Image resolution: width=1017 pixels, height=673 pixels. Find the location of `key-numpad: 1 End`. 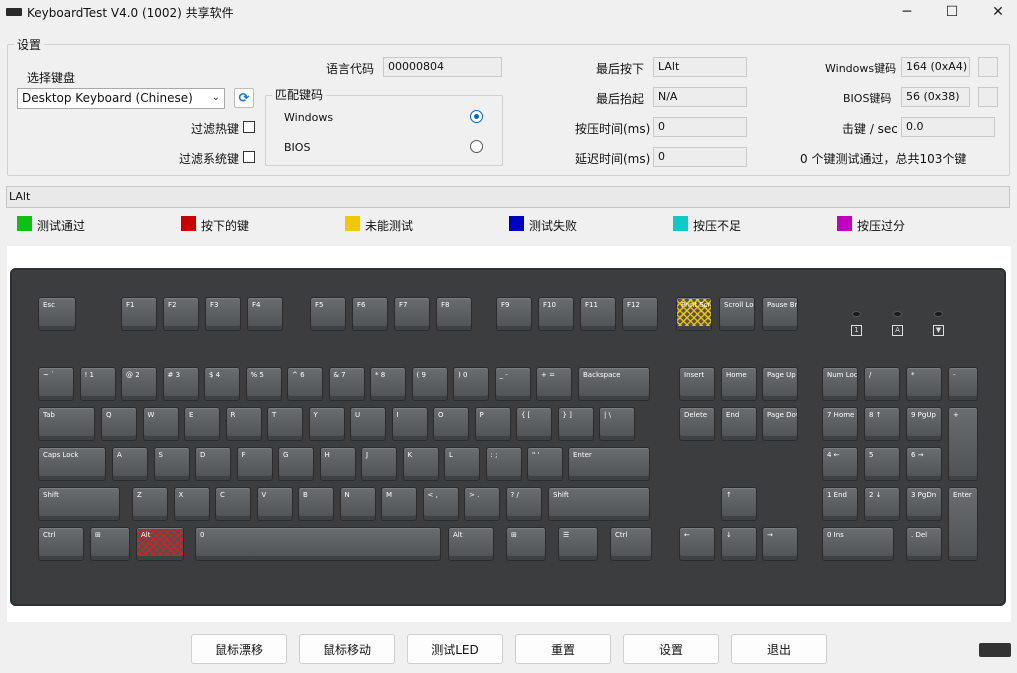

key-numpad: 1 End is located at coordinates (840, 504).